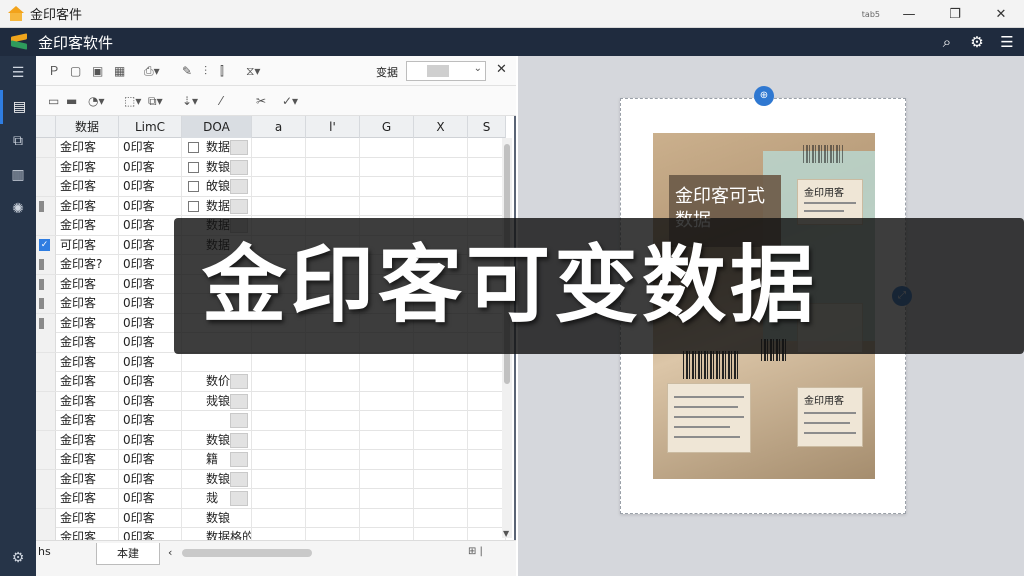  Describe the element at coordinates (387, 127) in the screenshot. I see `column-header: G` at that location.